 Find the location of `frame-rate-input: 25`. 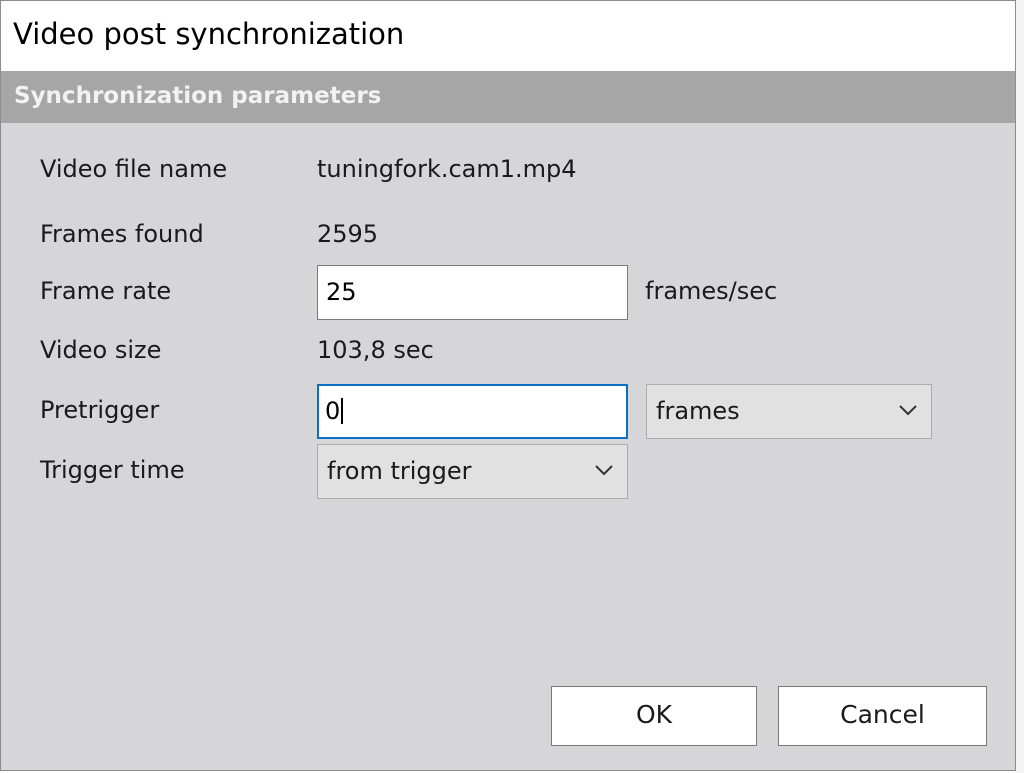

frame-rate-input: 25 is located at coordinates (472, 292).